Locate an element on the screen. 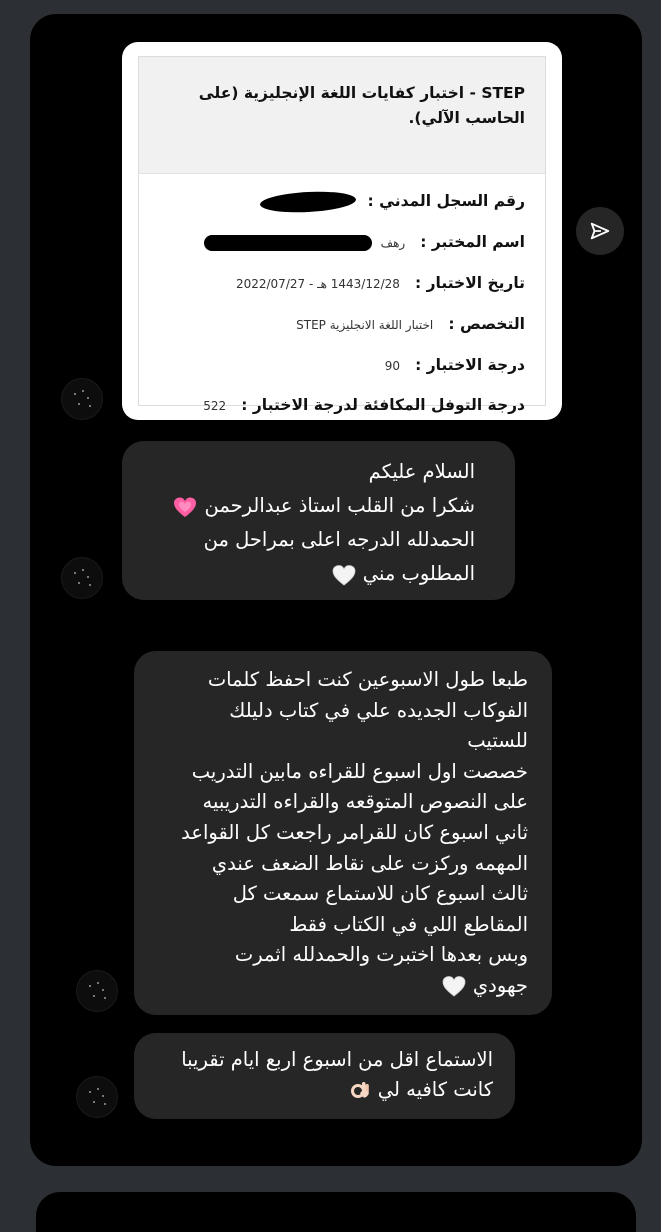 This screenshot has height=1232, width=661. message-line: وبس بعدها اختبرت والحمدلله اثمرت is located at coordinates (381, 955).